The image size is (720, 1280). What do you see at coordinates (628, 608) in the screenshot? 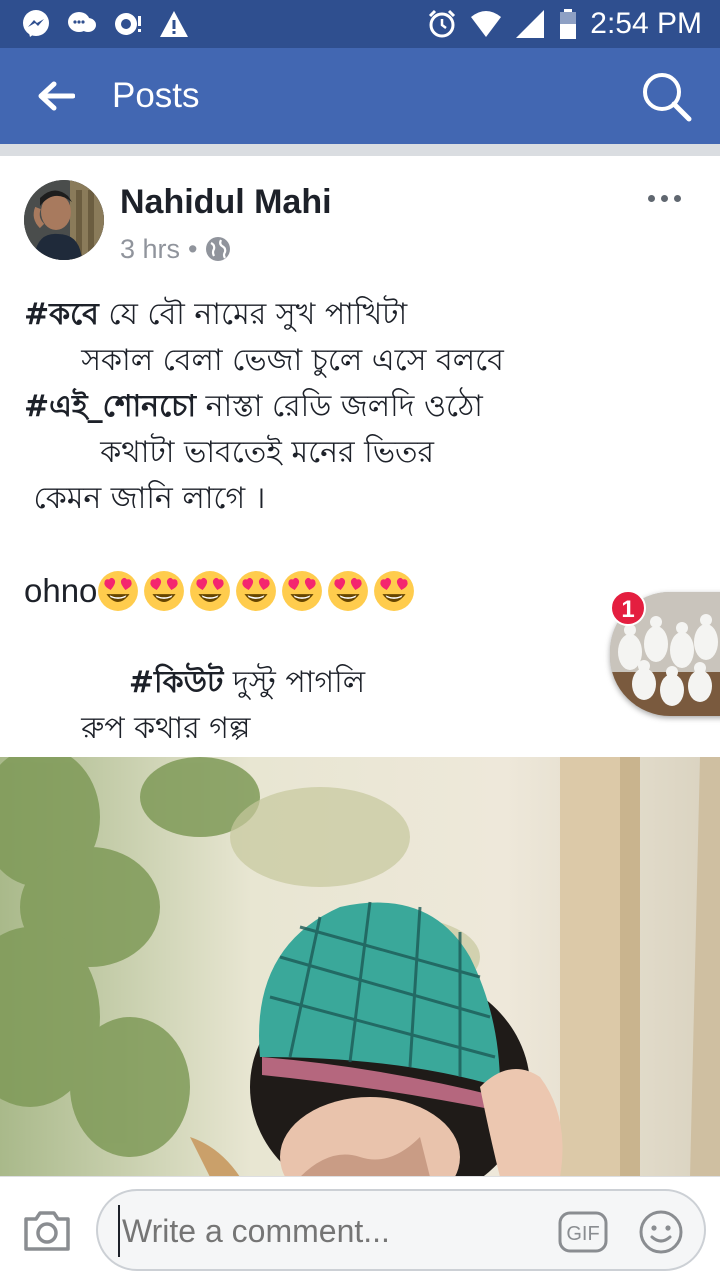
I see `unread-badge: 1` at bounding box center [628, 608].